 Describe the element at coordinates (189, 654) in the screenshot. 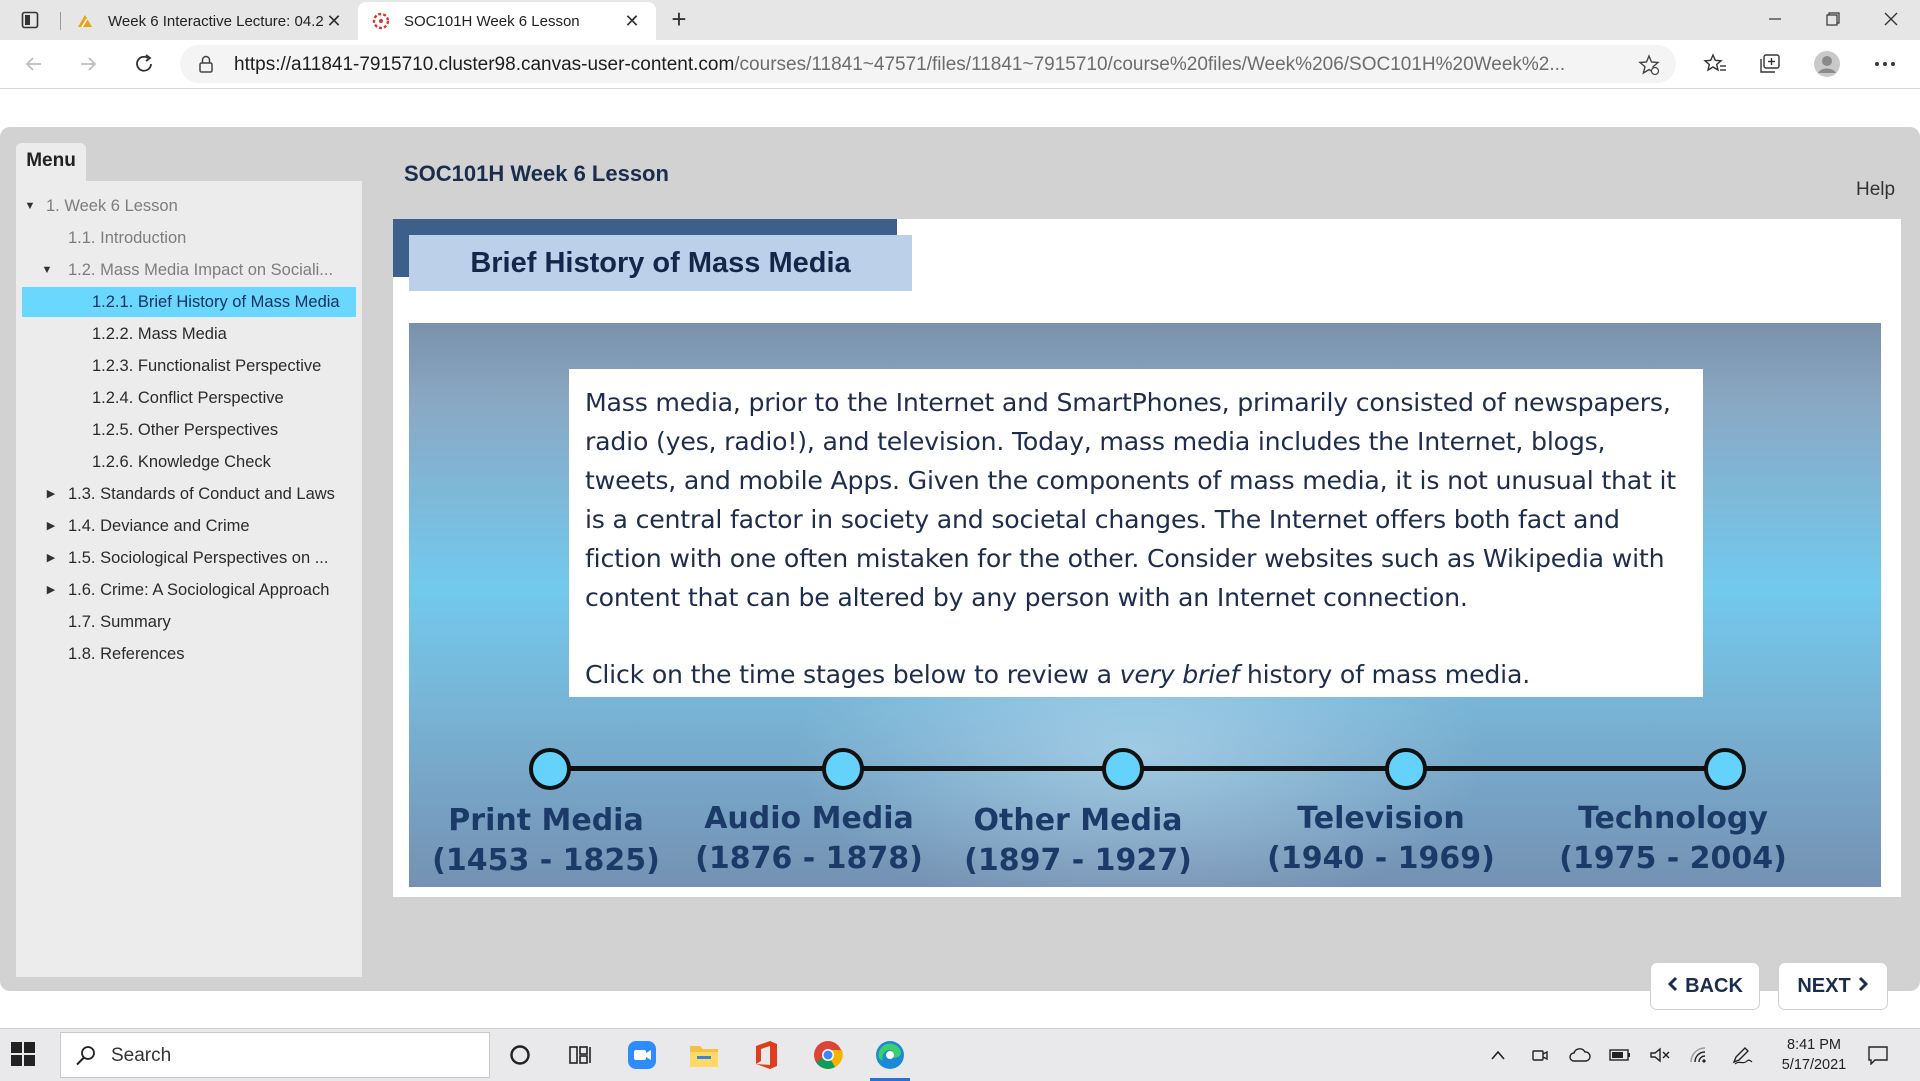

I see `menu-item-references: 1.8. References` at that location.